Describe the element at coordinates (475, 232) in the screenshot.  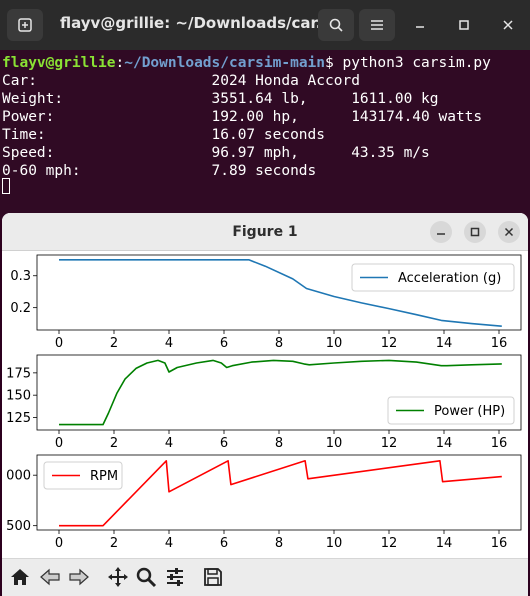
I see `figure-maximize-icon` at that location.